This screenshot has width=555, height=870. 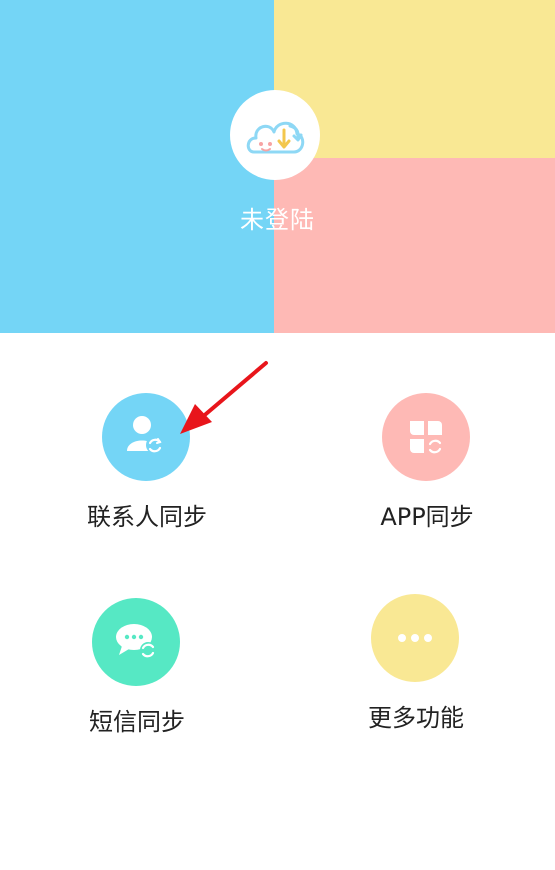 I want to click on app-sync-label: APP同步, so click(x=427, y=517).